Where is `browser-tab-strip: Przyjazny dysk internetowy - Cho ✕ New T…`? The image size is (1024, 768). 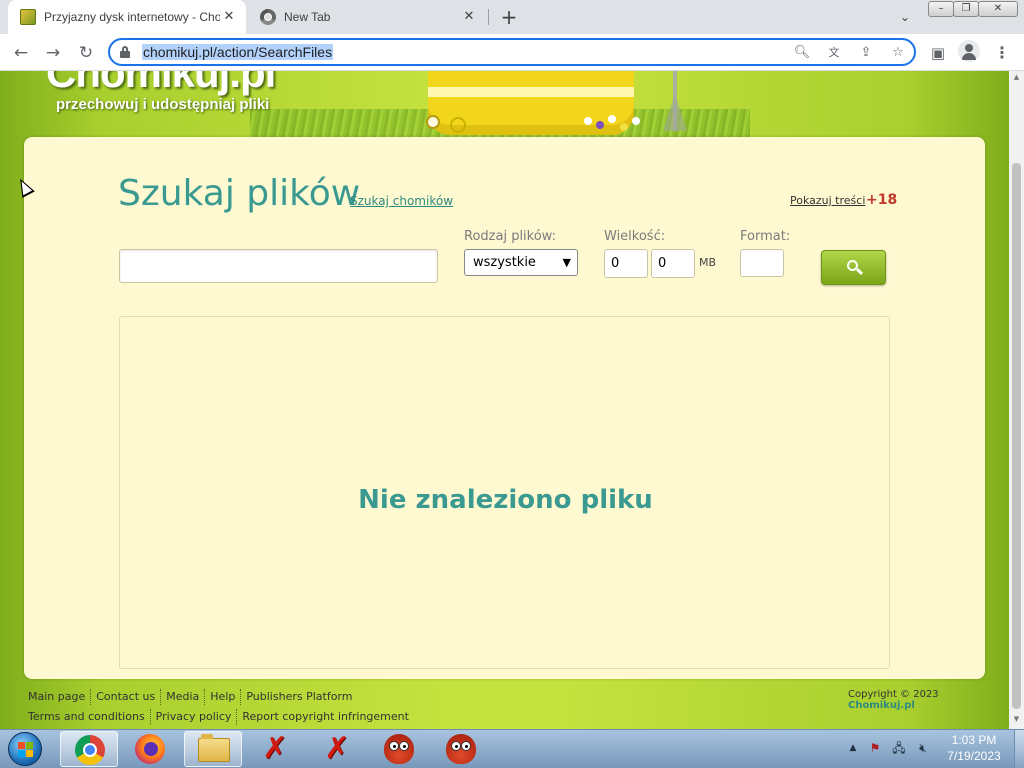
browser-tab-strip: Przyjazny dysk internetowy - Cho ✕ New T… is located at coordinates (512, 17).